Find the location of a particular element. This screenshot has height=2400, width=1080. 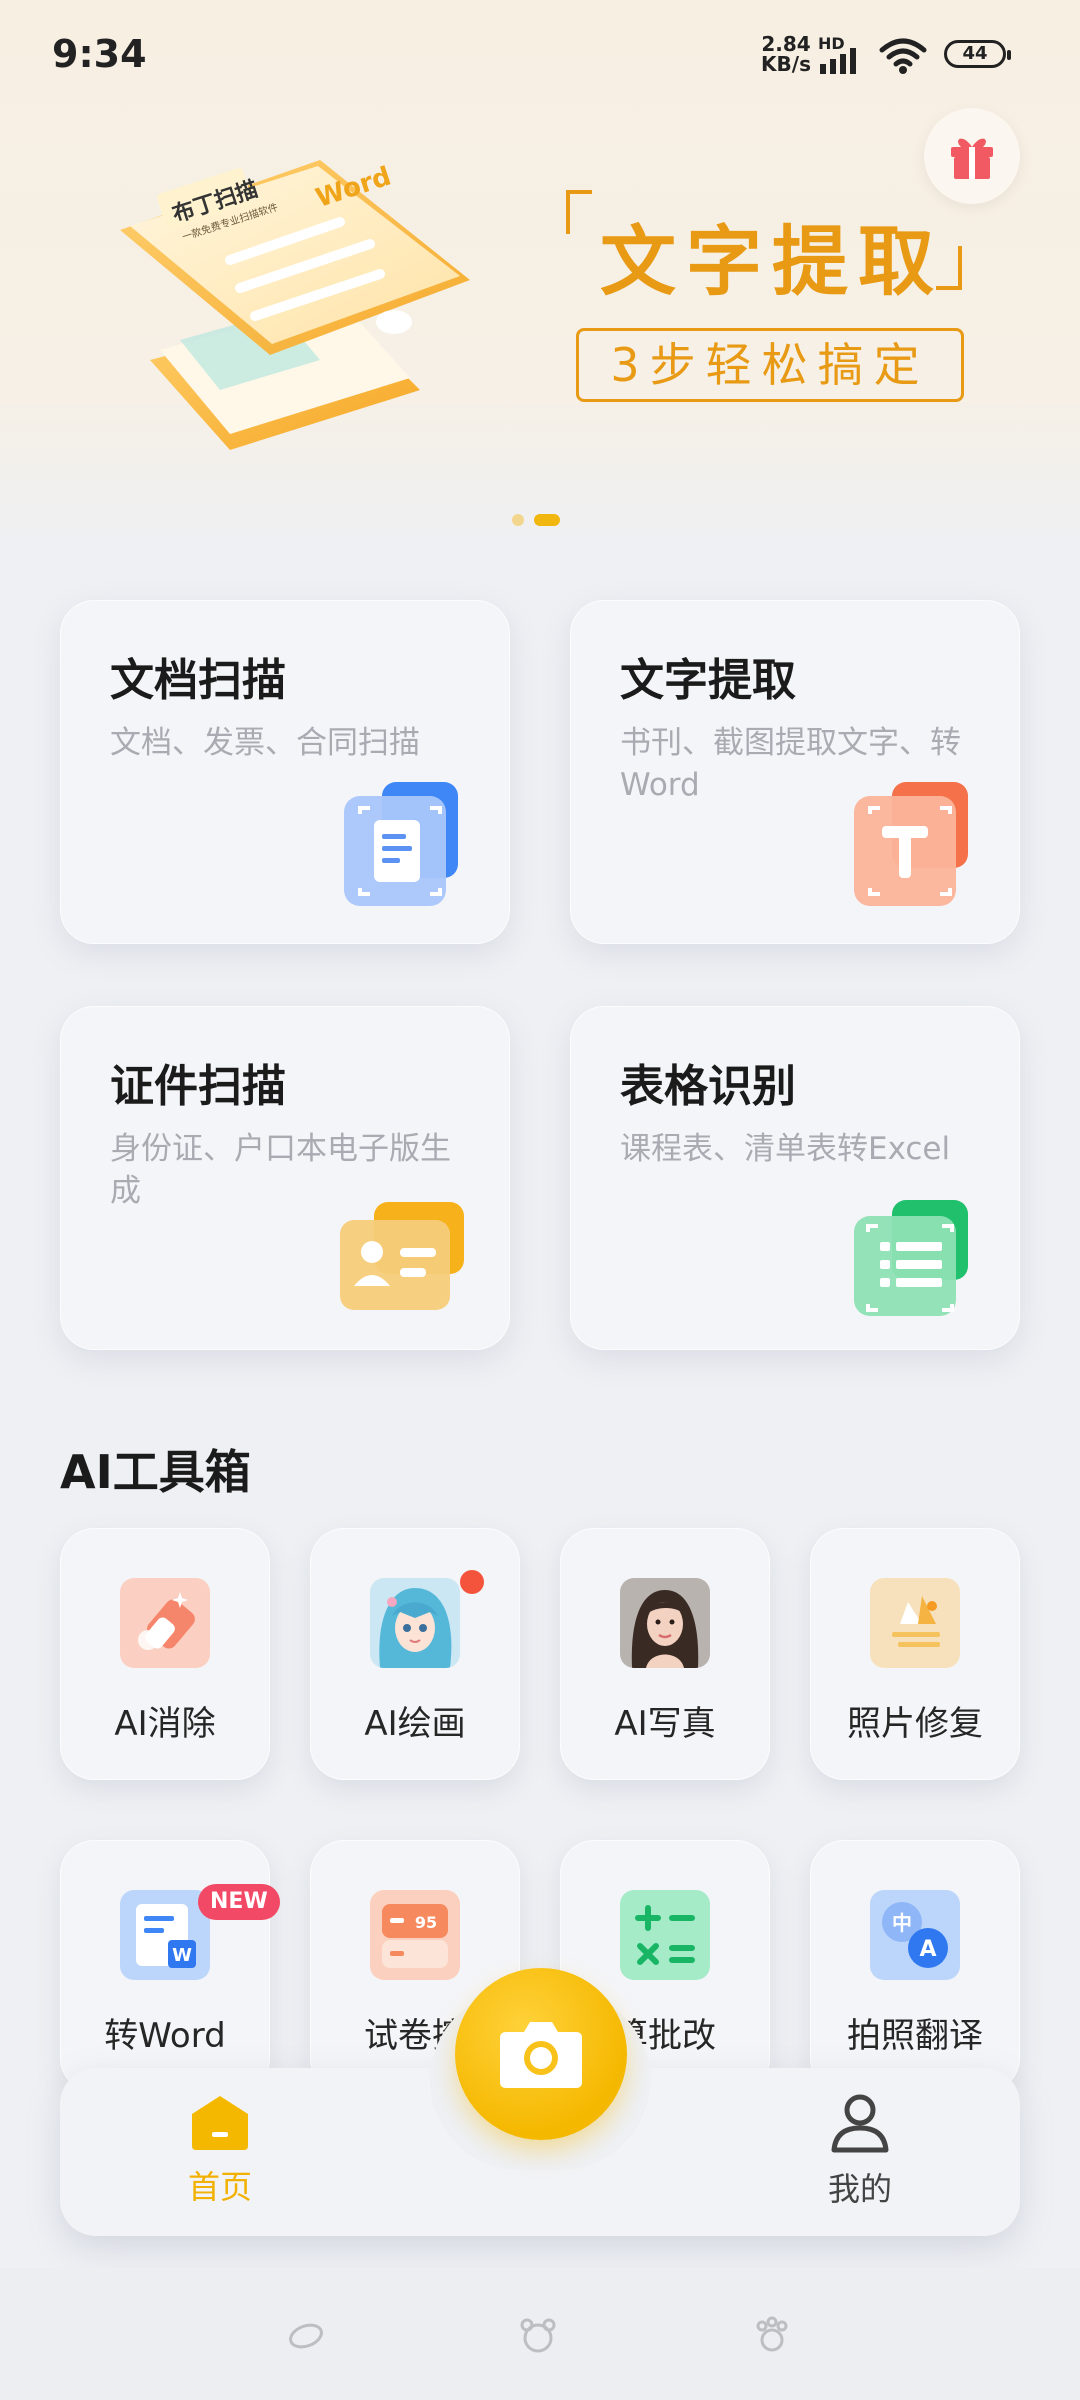

banner-page-indicator is located at coordinates (536, 520).